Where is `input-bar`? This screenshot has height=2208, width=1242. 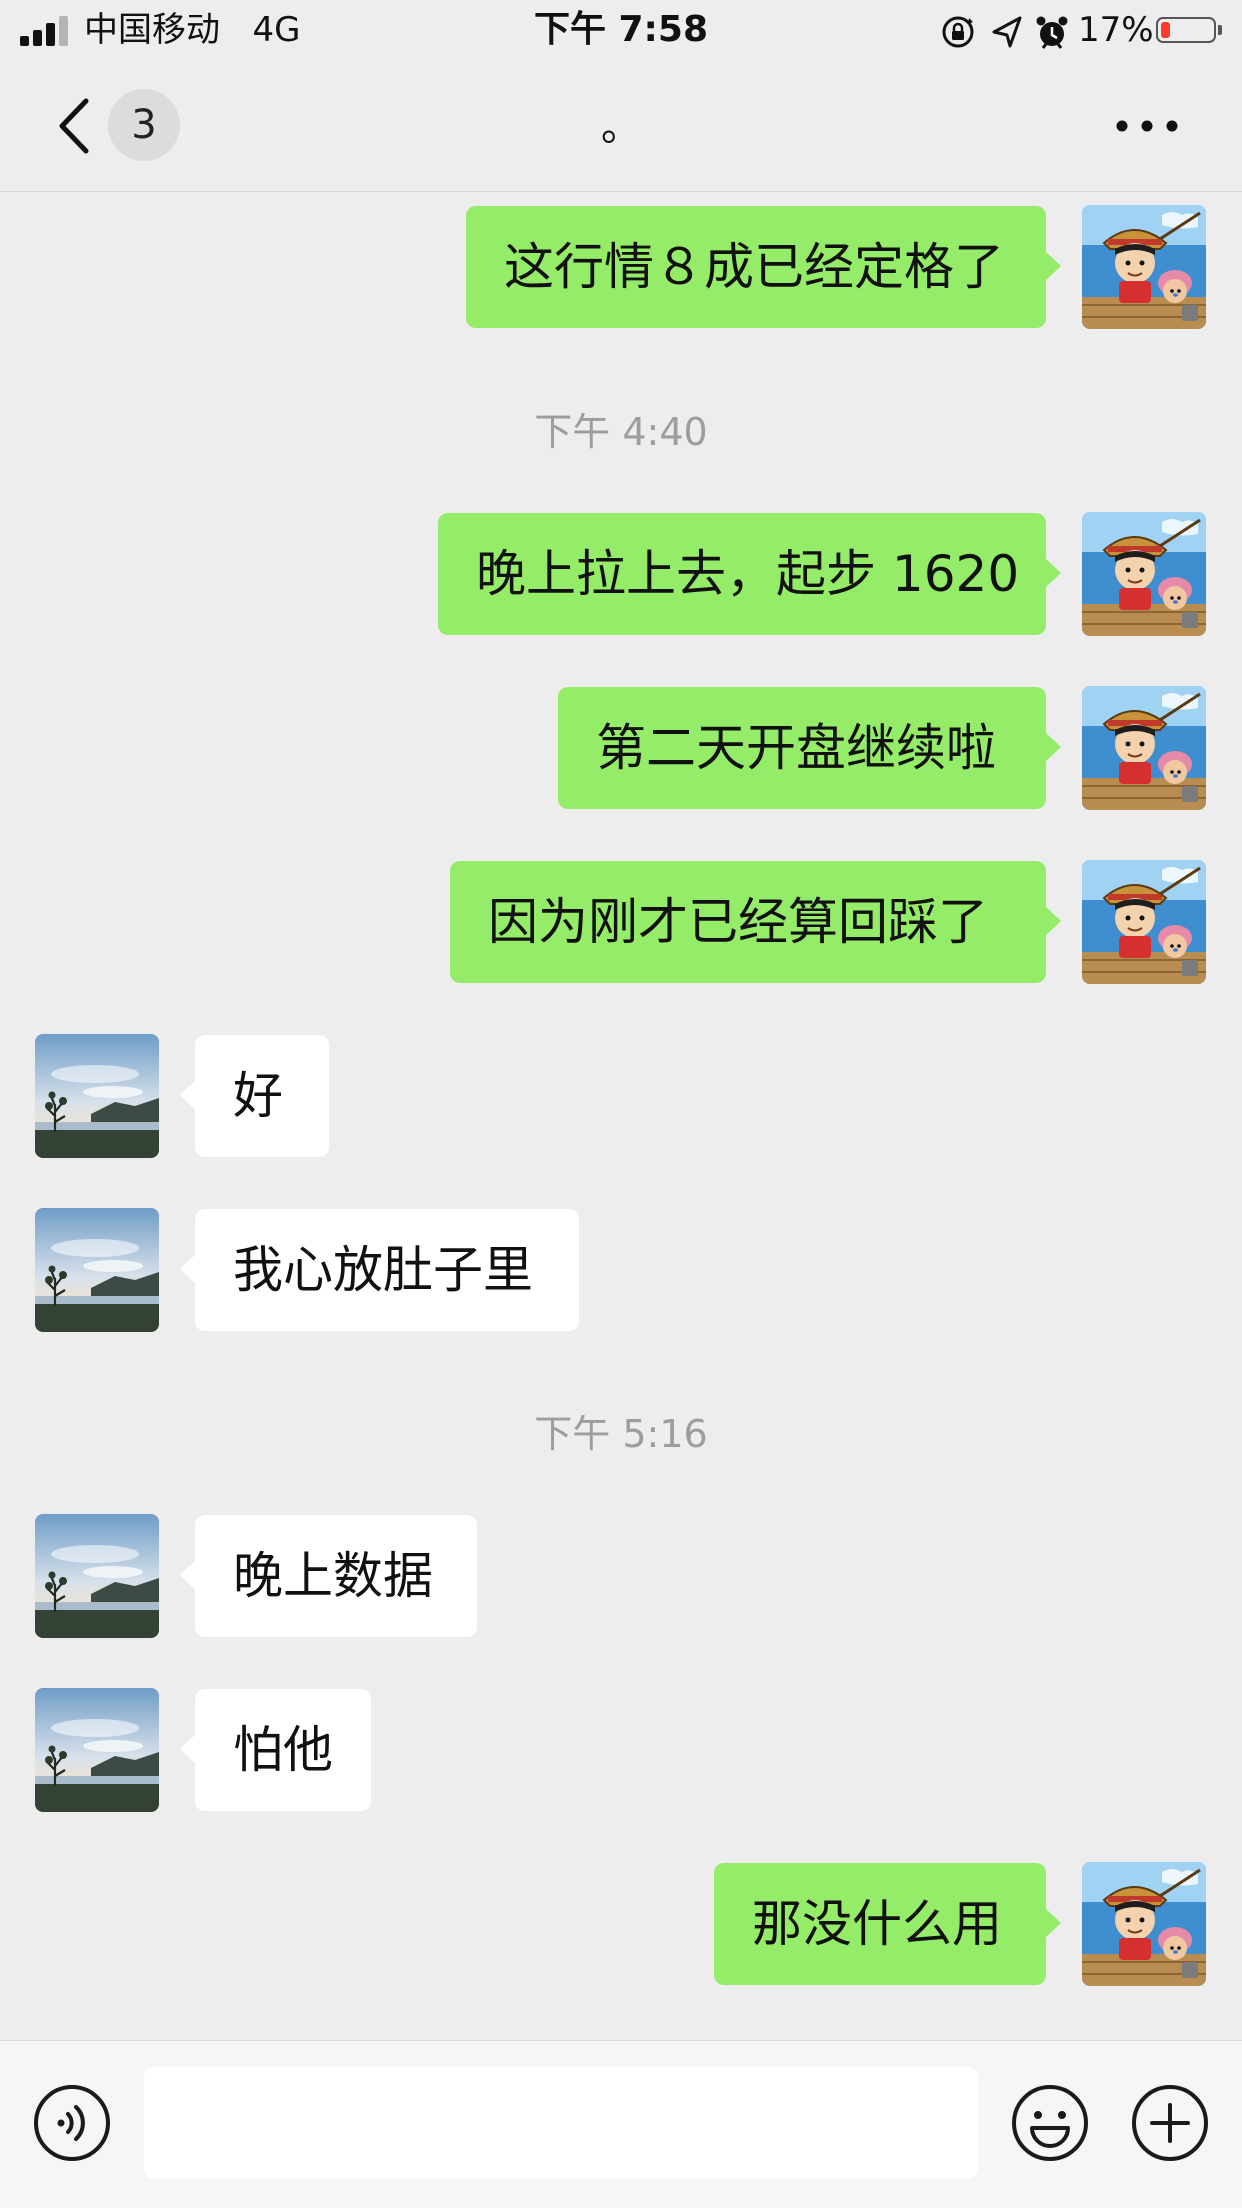
input-bar is located at coordinates (621, 2124).